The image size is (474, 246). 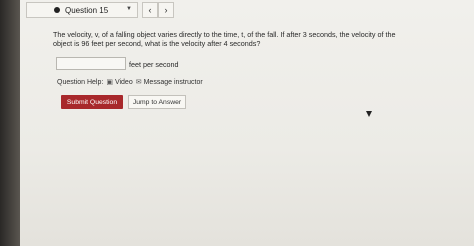 What do you see at coordinates (57, 10) in the screenshot?
I see `status-dot-icon` at bounding box center [57, 10].